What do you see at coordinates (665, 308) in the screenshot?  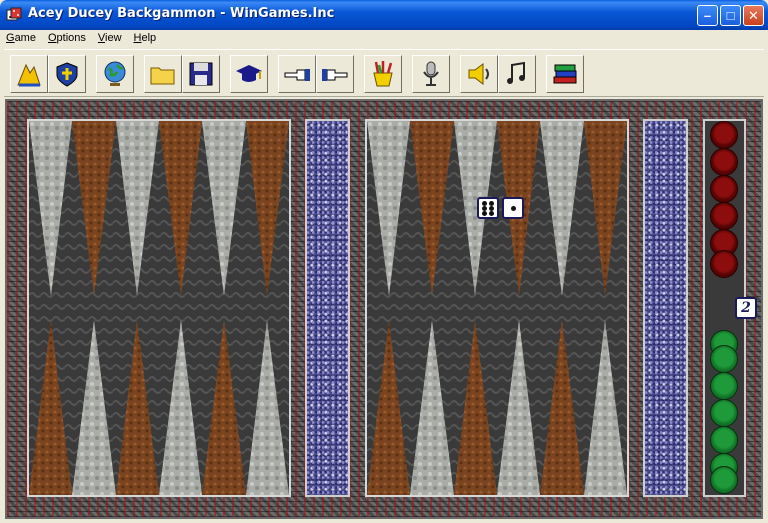 I see `home-strip` at bounding box center [665, 308].